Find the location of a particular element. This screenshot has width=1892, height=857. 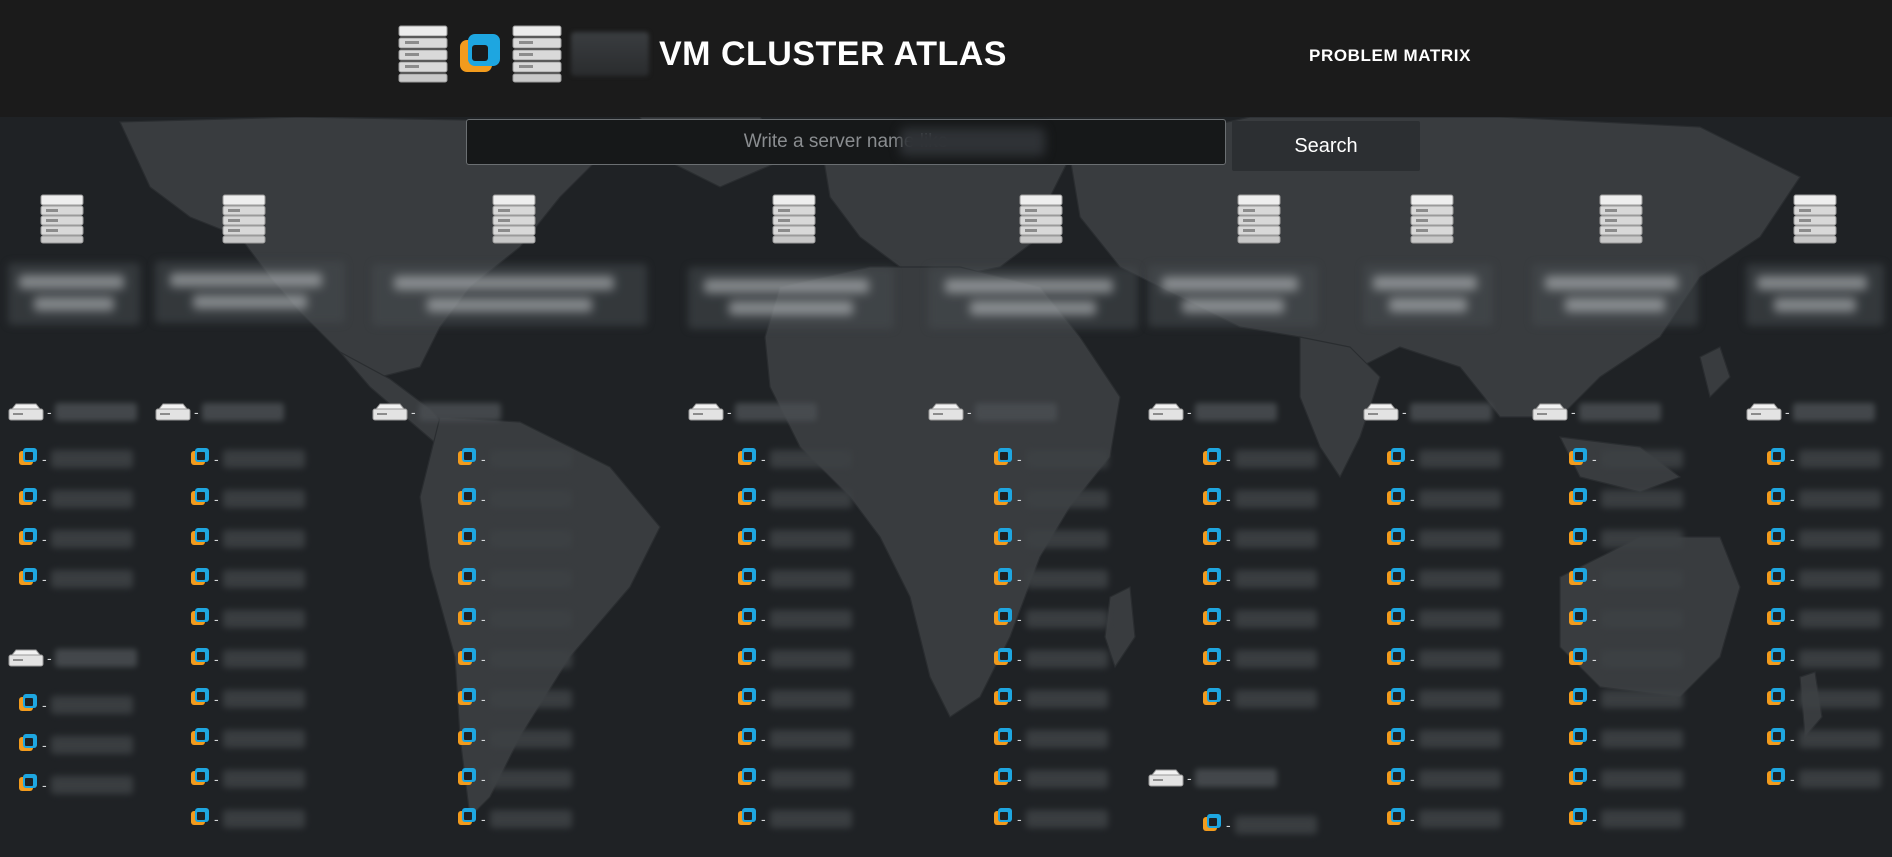

brand: VM CLUSTER ATLAS is located at coordinates (701, 54).